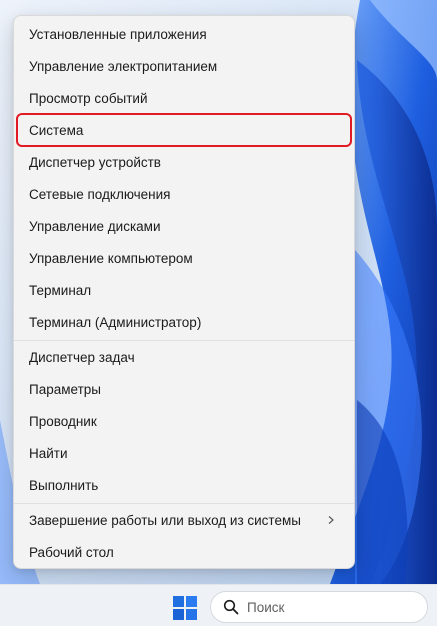  Describe the element at coordinates (184, 453) in the screenshot. I see `menu-item-search: Найти` at that location.